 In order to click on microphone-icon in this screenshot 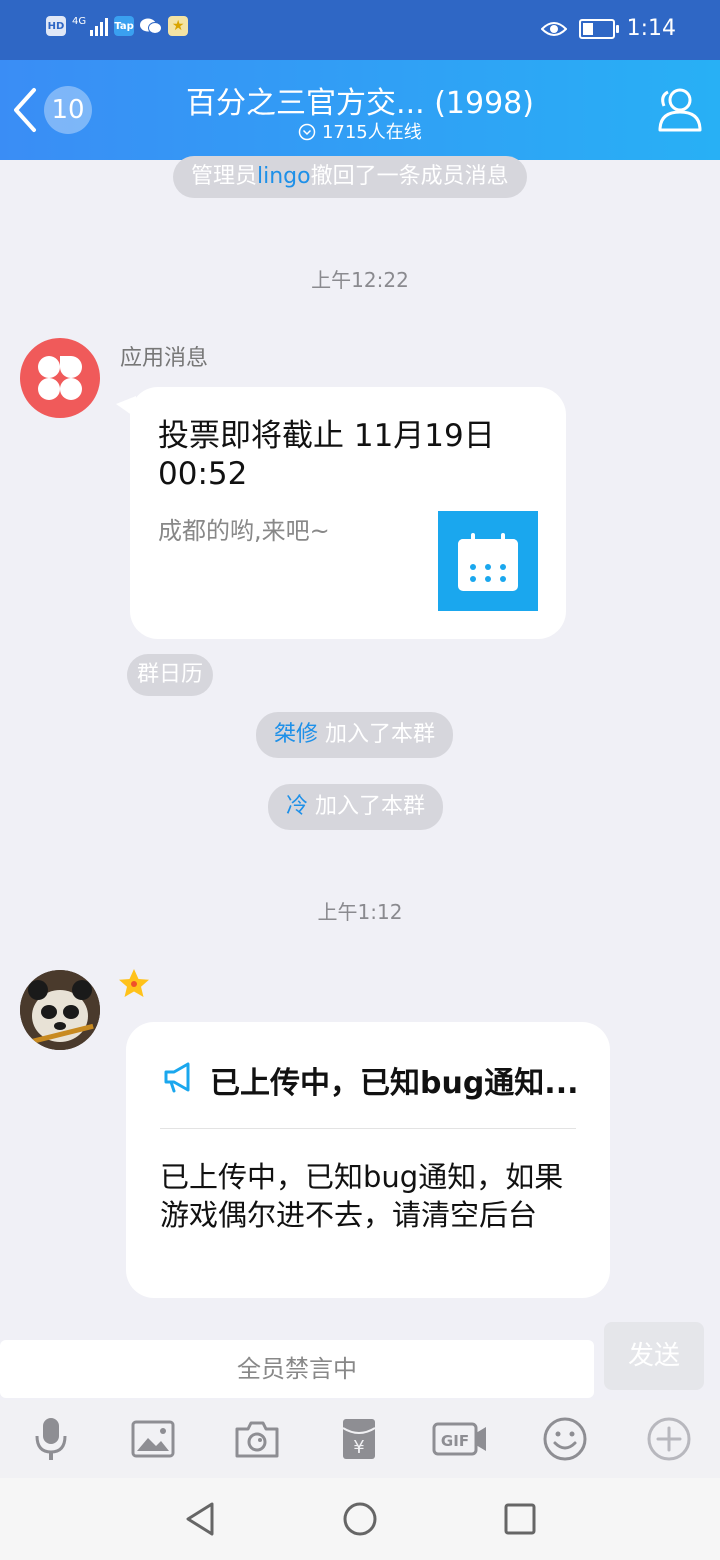, I will do `click(51, 1439)`.